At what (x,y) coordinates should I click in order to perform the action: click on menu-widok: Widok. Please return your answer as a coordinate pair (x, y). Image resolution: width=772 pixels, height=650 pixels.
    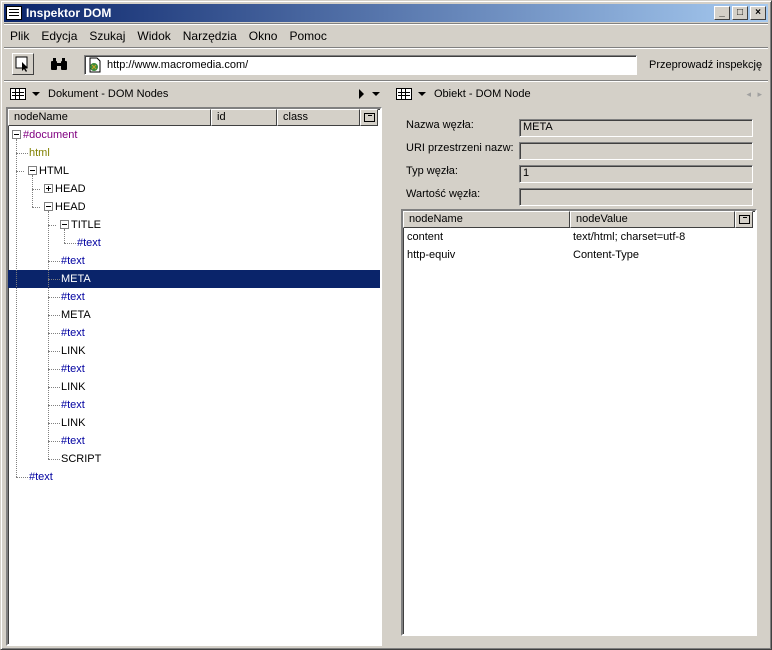
    Looking at the image, I should click on (153, 36).